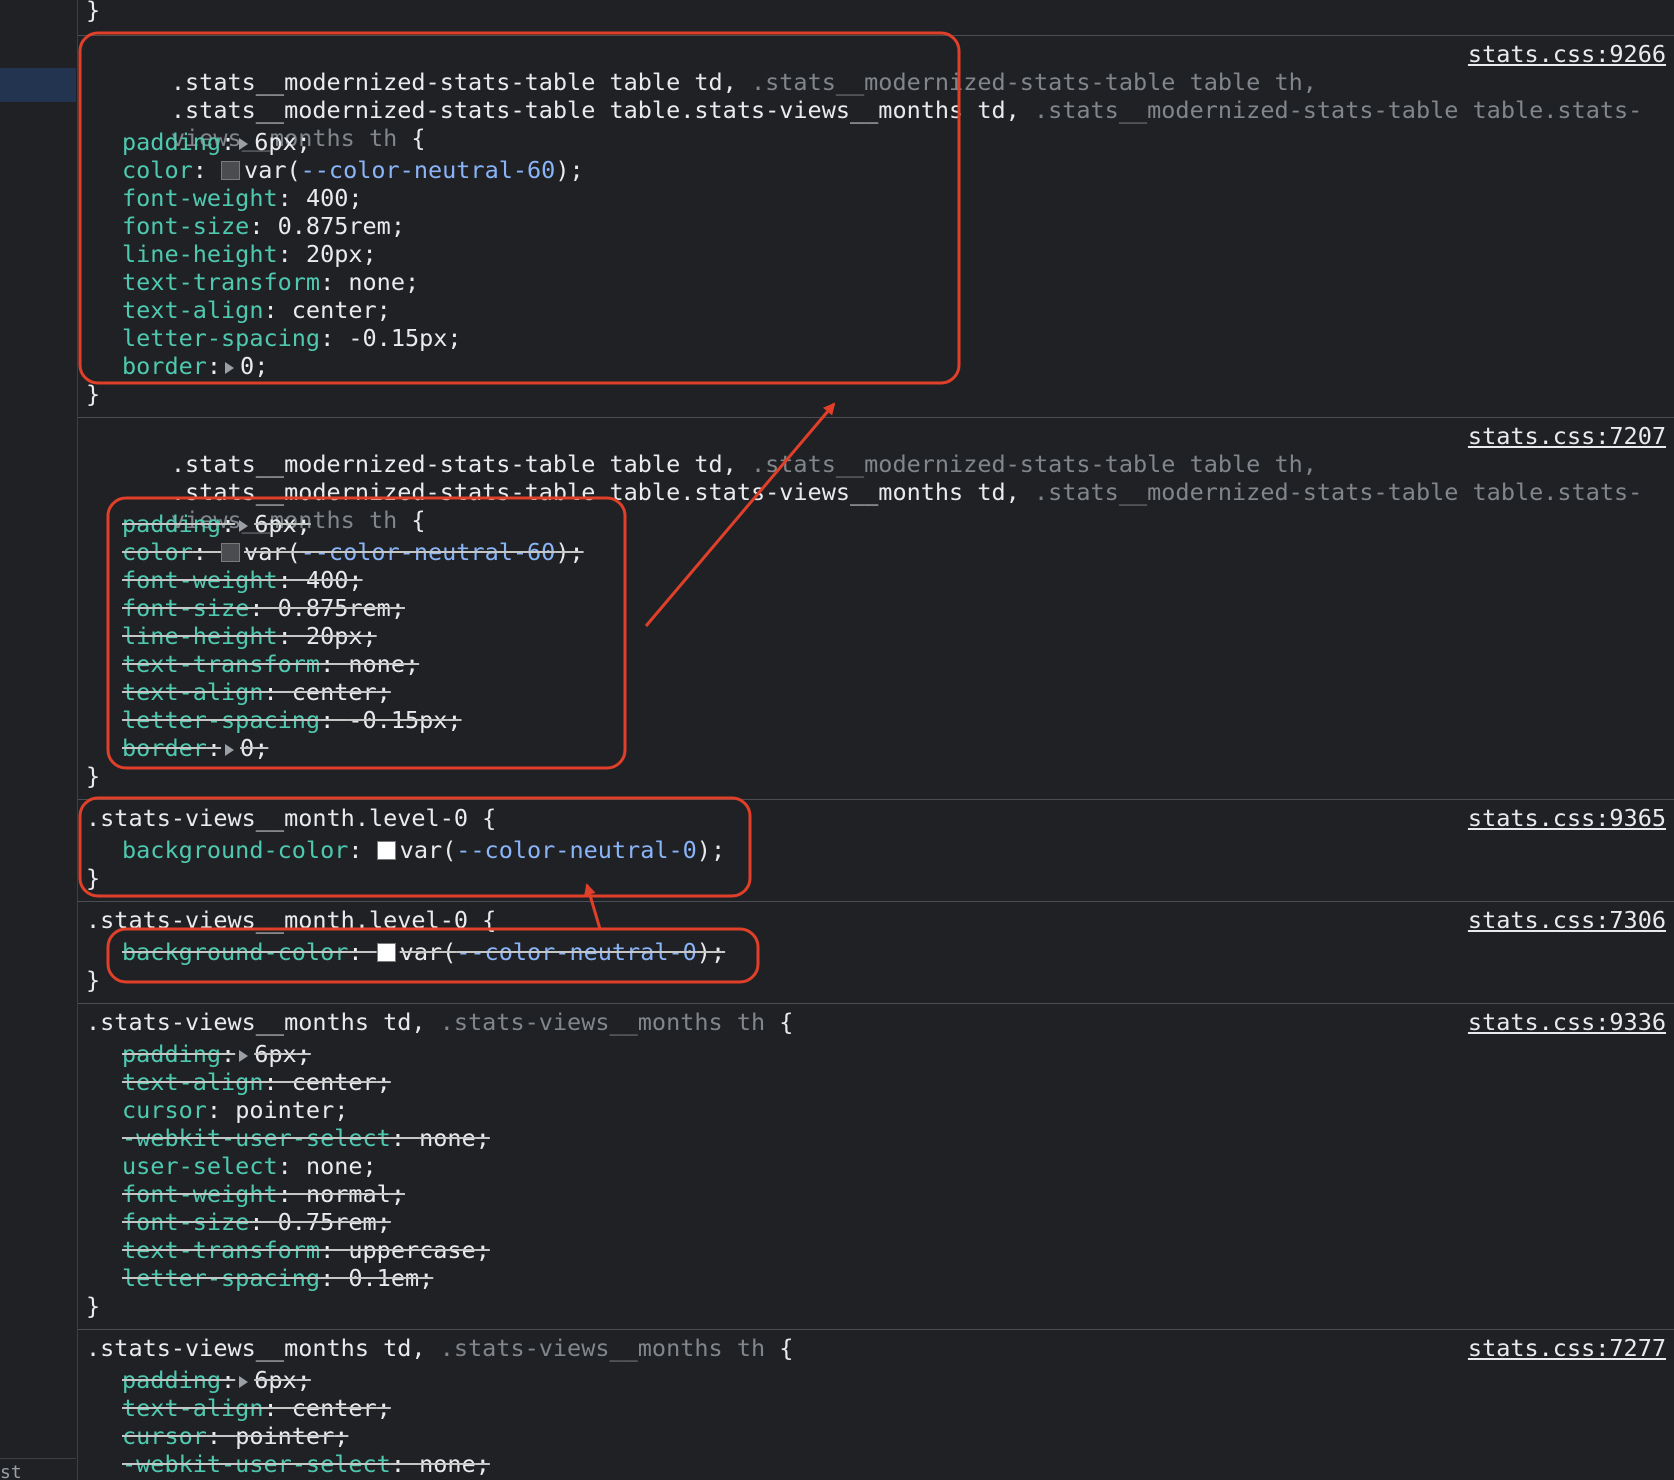 This screenshot has height=1480, width=1674. What do you see at coordinates (256, 310) in the screenshot?
I see `declaration-text-align: text-align: center;` at bounding box center [256, 310].